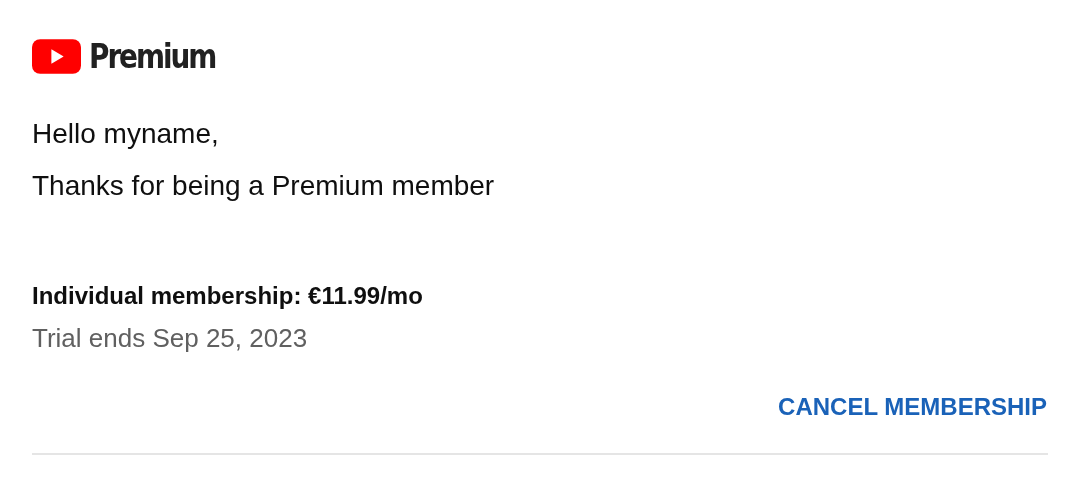 This screenshot has width=1080, height=492. I want to click on play-logo-icon, so click(56, 56).